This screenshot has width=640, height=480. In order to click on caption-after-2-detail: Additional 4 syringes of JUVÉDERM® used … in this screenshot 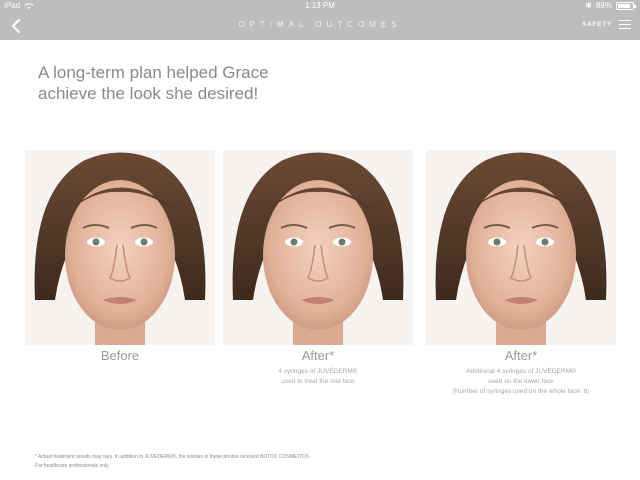, I will do `click(521, 382)`.